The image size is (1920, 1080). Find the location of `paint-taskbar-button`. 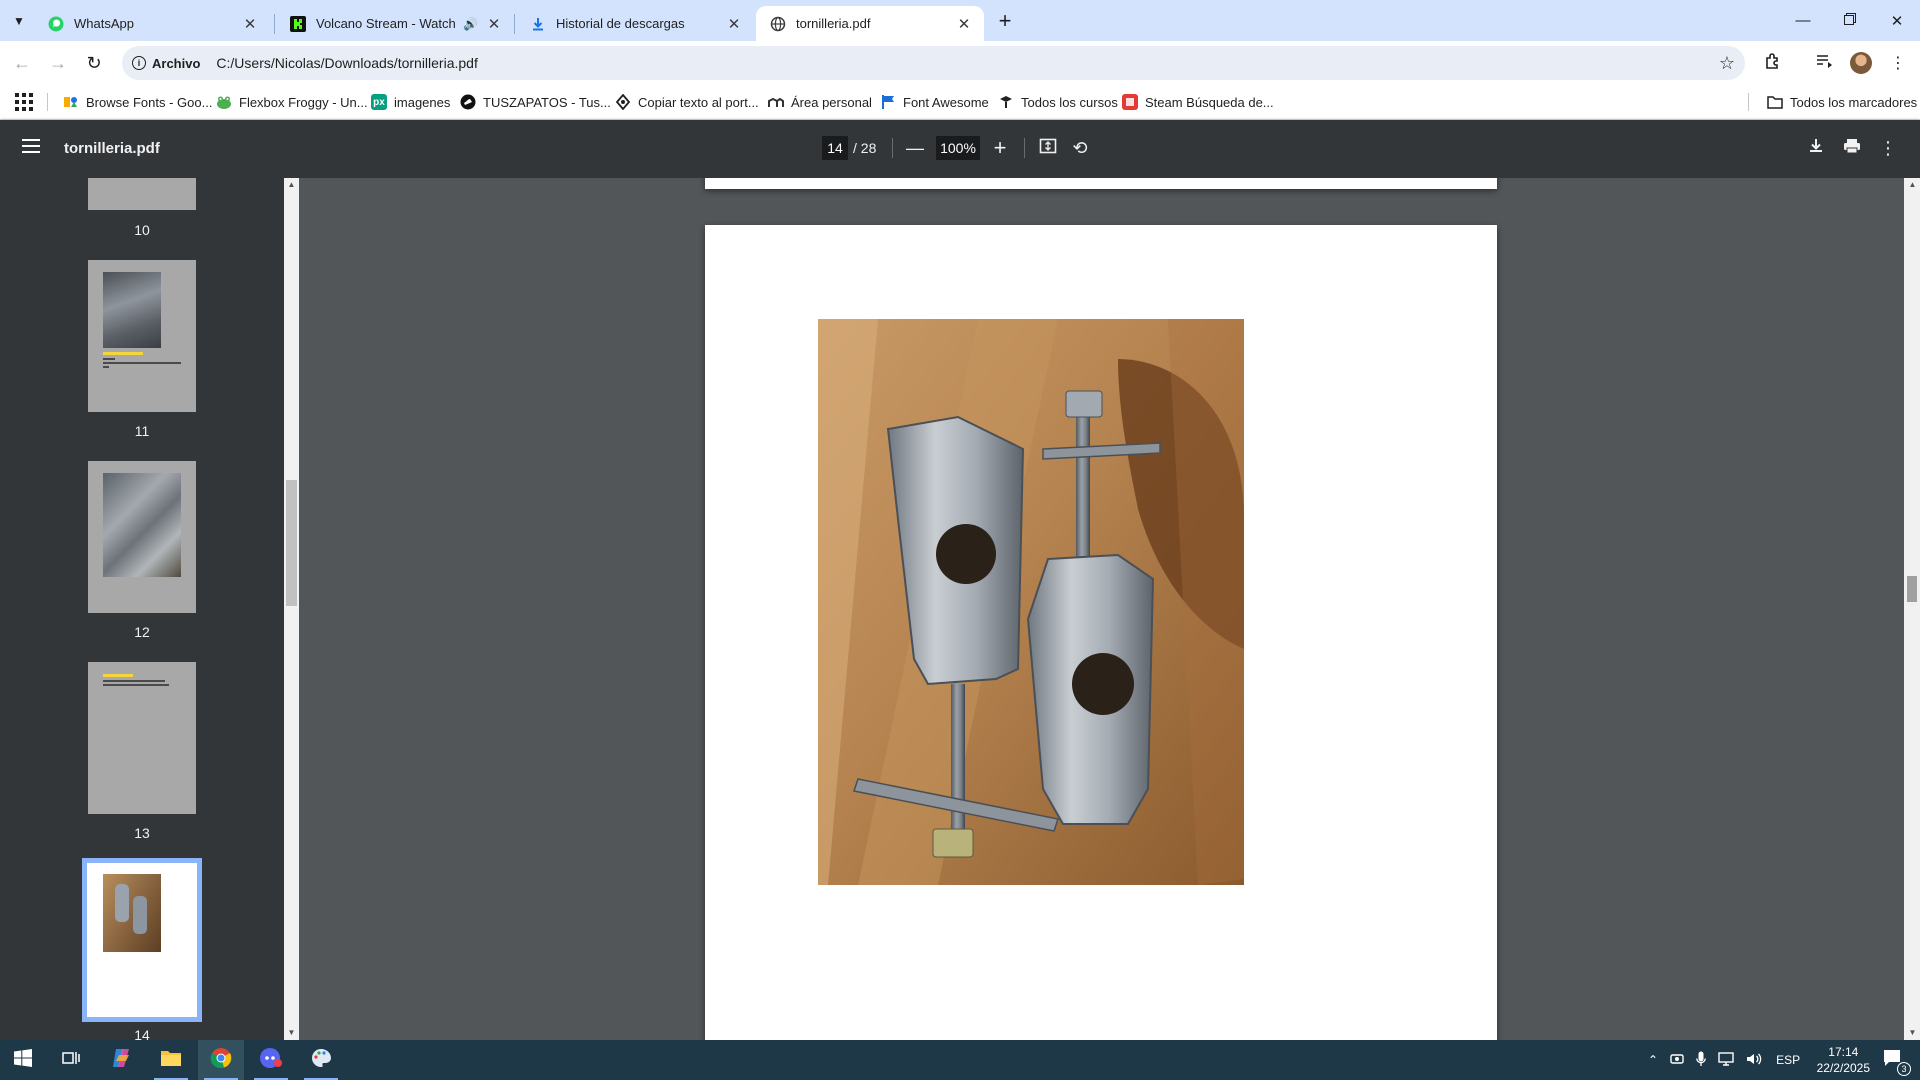

paint-taskbar-button is located at coordinates (321, 1060).